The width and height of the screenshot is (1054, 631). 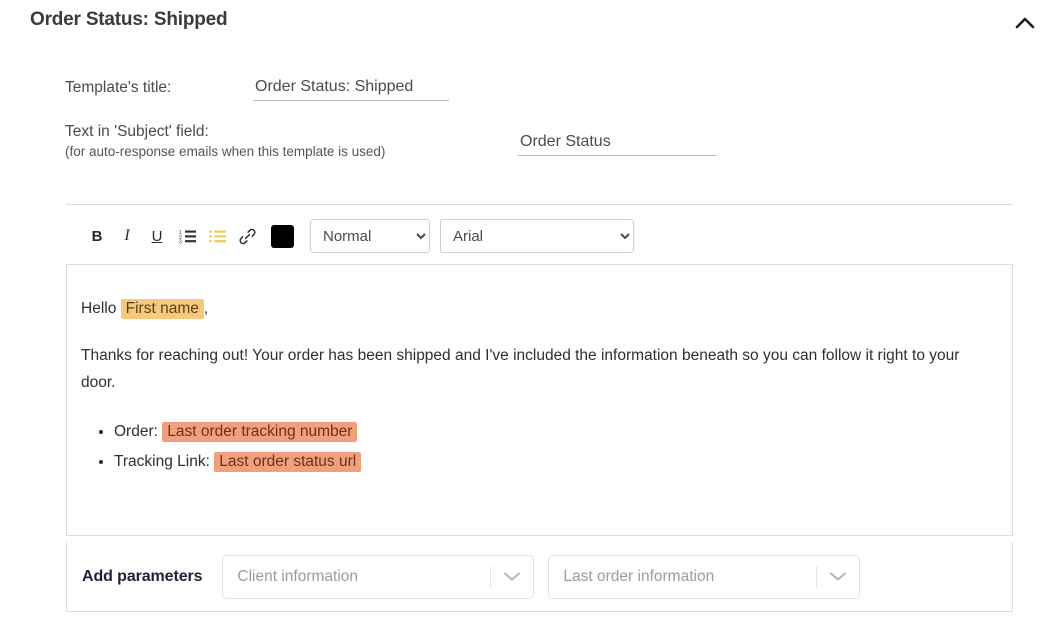 What do you see at coordinates (351, 89) in the screenshot?
I see `template-title-input` at bounding box center [351, 89].